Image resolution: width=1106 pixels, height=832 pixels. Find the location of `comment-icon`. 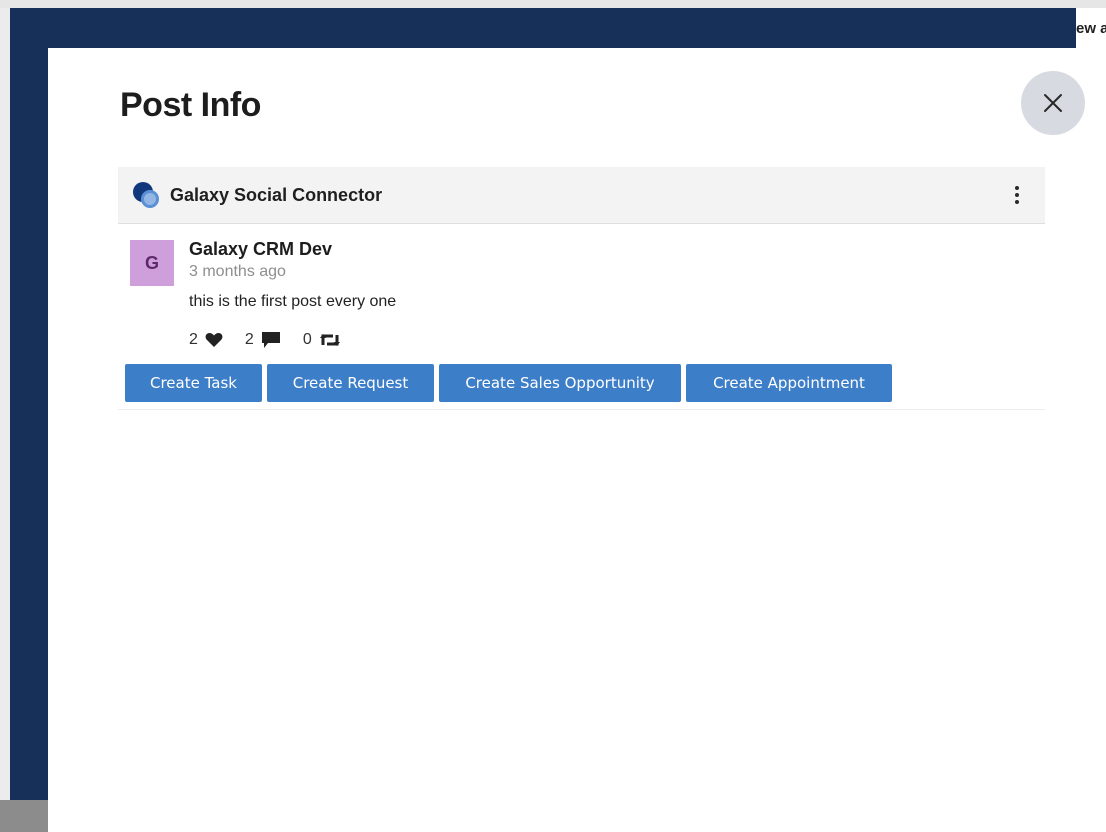

comment-icon is located at coordinates (270, 340).